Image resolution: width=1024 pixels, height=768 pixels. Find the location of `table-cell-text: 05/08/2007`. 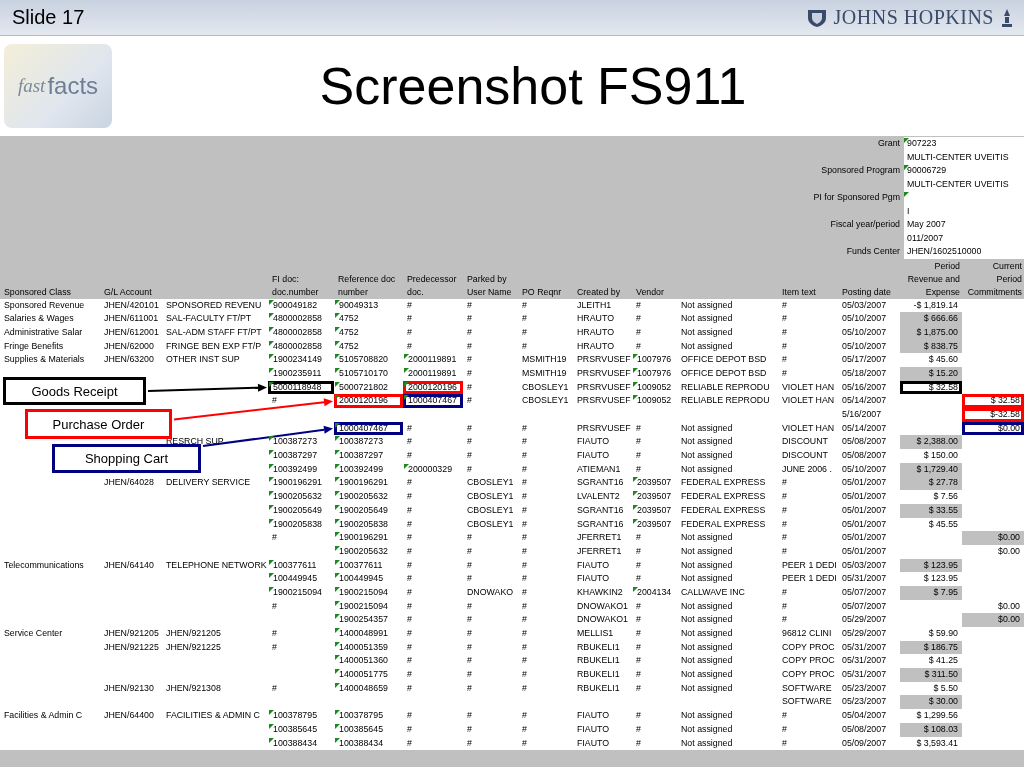

table-cell-text: 05/08/2007 is located at coordinates (864, 456).